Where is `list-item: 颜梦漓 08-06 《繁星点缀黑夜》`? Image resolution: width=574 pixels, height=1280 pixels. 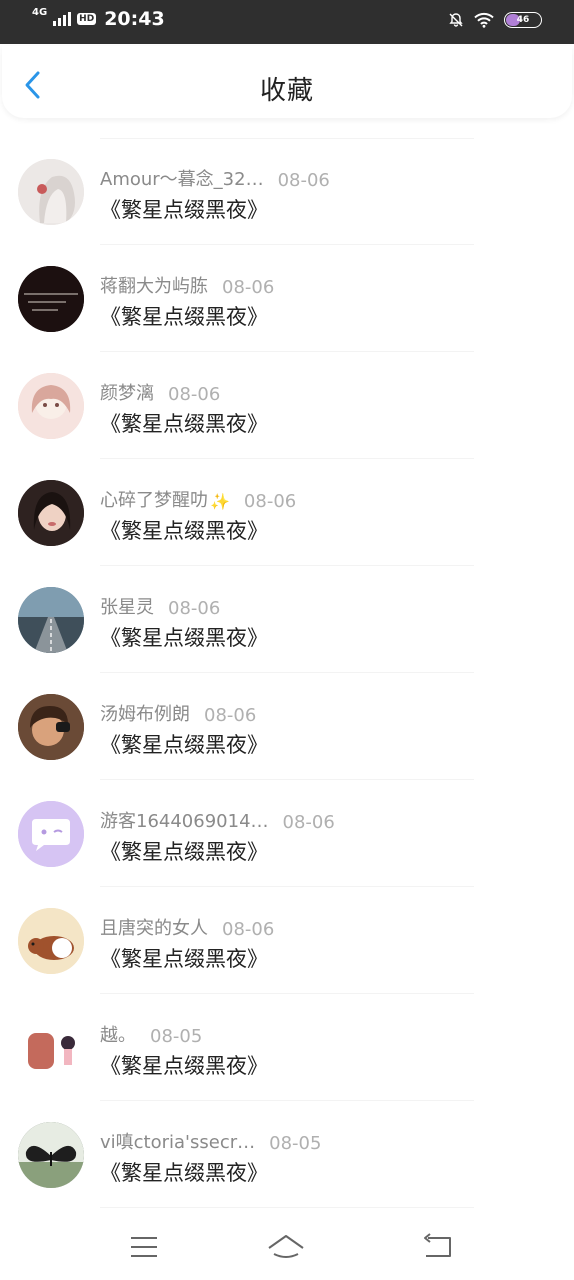
list-item: 颜梦漓 08-06 《繁星点缀黑夜》 is located at coordinates (287, 405).